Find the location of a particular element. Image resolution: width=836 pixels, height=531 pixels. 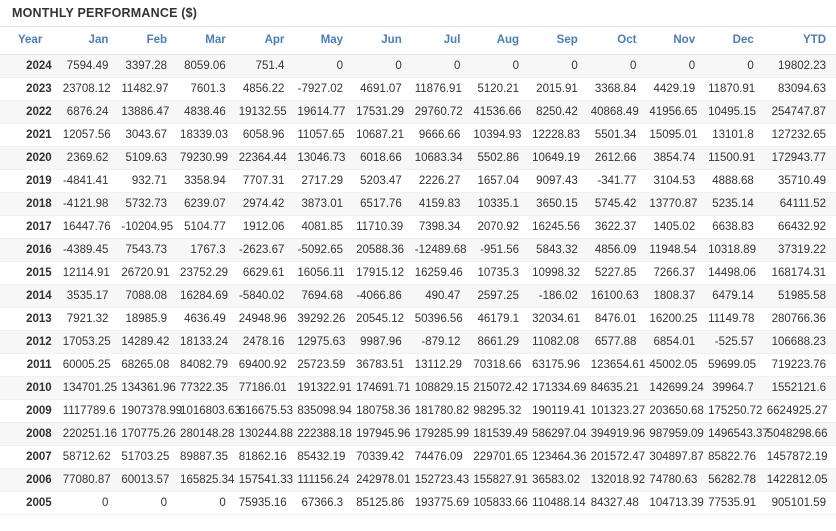

cell-aug: 155827.91 is located at coordinates (500, 480).